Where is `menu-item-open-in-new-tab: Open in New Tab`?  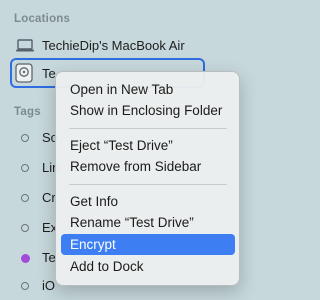 menu-item-open-in-new-tab: Open in New Tab is located at coordinates (148, 89).